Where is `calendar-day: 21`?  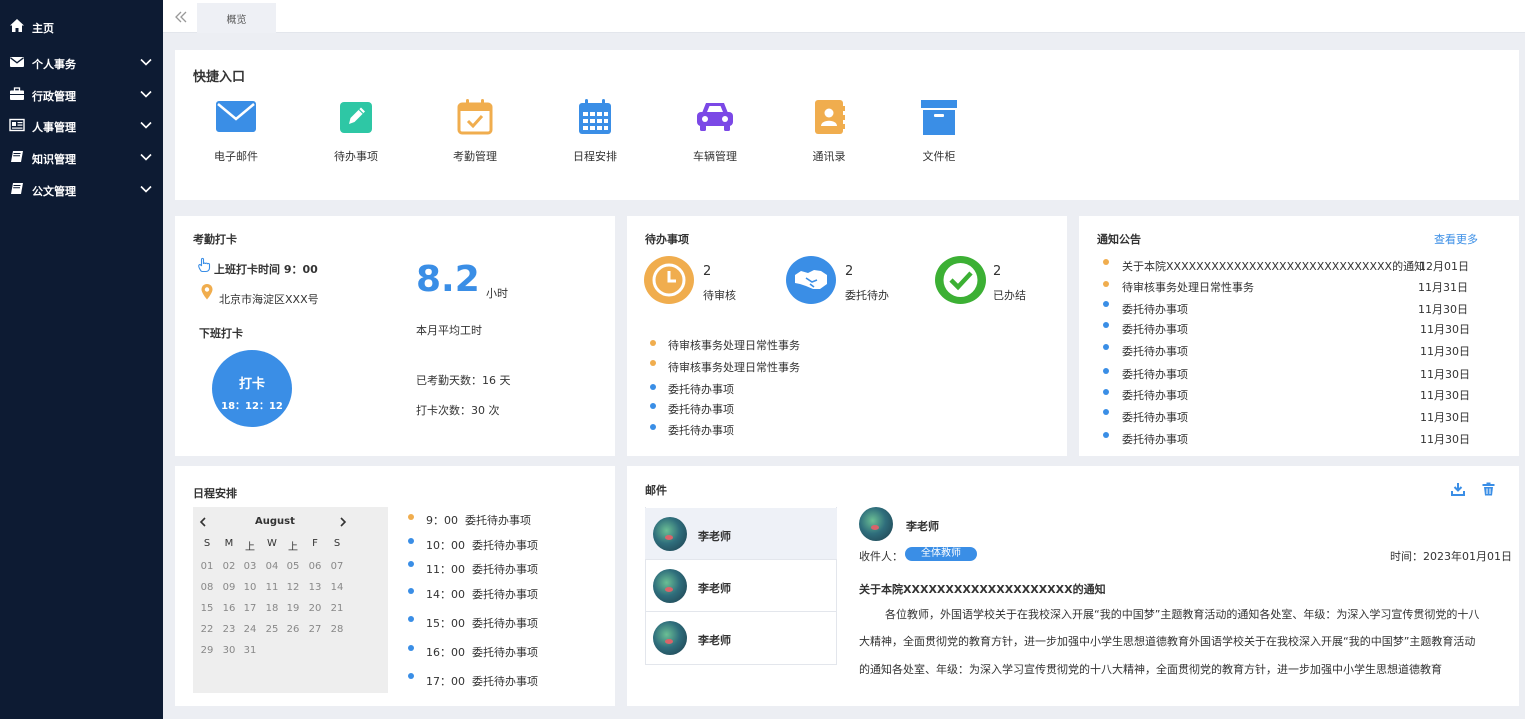
calendar-day: 21 is located at coordinates (337, 608).